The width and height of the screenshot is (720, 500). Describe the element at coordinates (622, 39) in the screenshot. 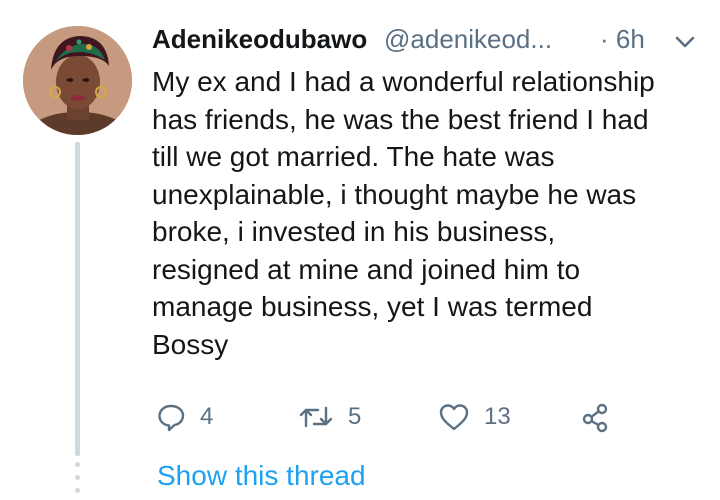

I see `timestamp: · 6h` at that location.